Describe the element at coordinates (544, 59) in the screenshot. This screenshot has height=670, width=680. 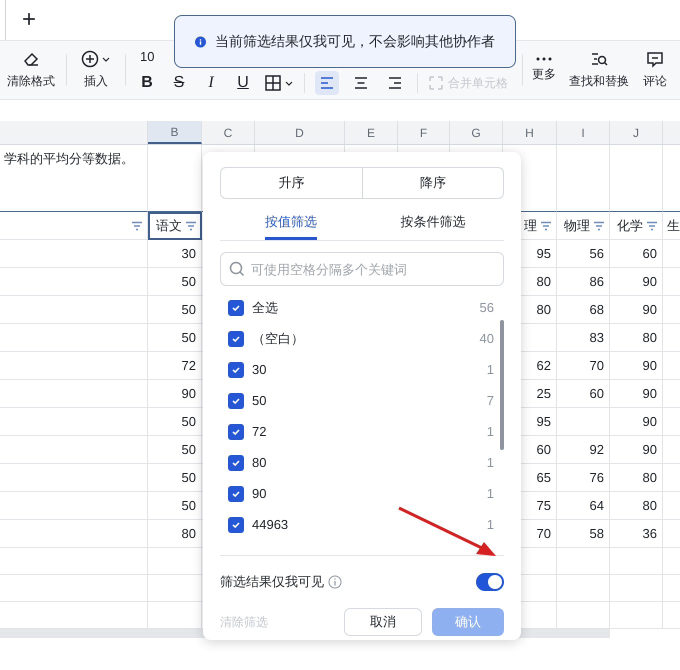
I see `more-dots-icon` at that location.